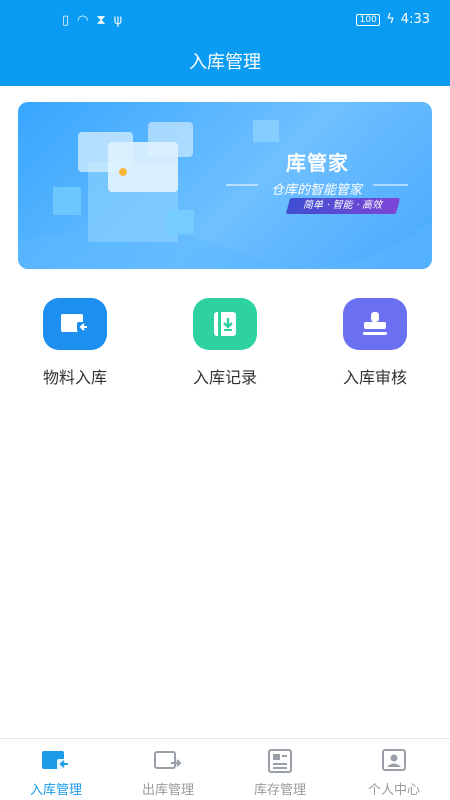 This screenshot has width=450, height=800. What do you see at coordinates (394, 761) in the screenshot?
I see `profile-tab-icon` at bounding box center [394, 761].